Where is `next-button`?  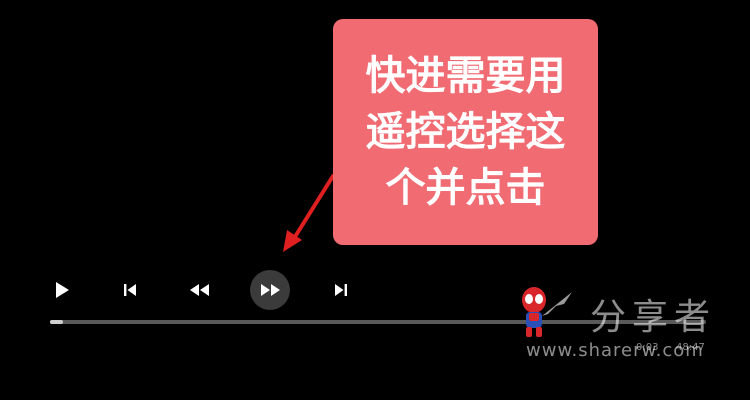 next-button is located at coordinates (341, 290).